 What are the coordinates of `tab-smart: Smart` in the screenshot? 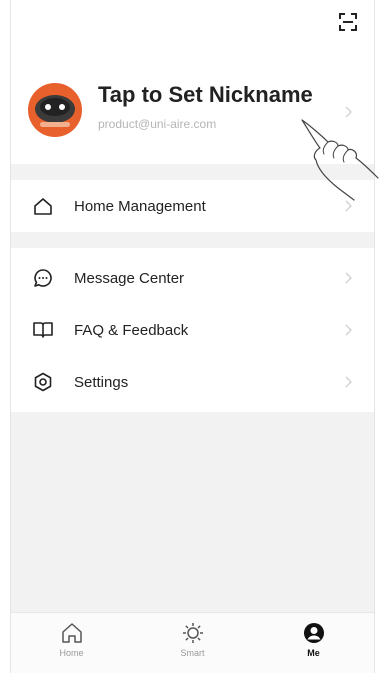 It's located at (192, 643).